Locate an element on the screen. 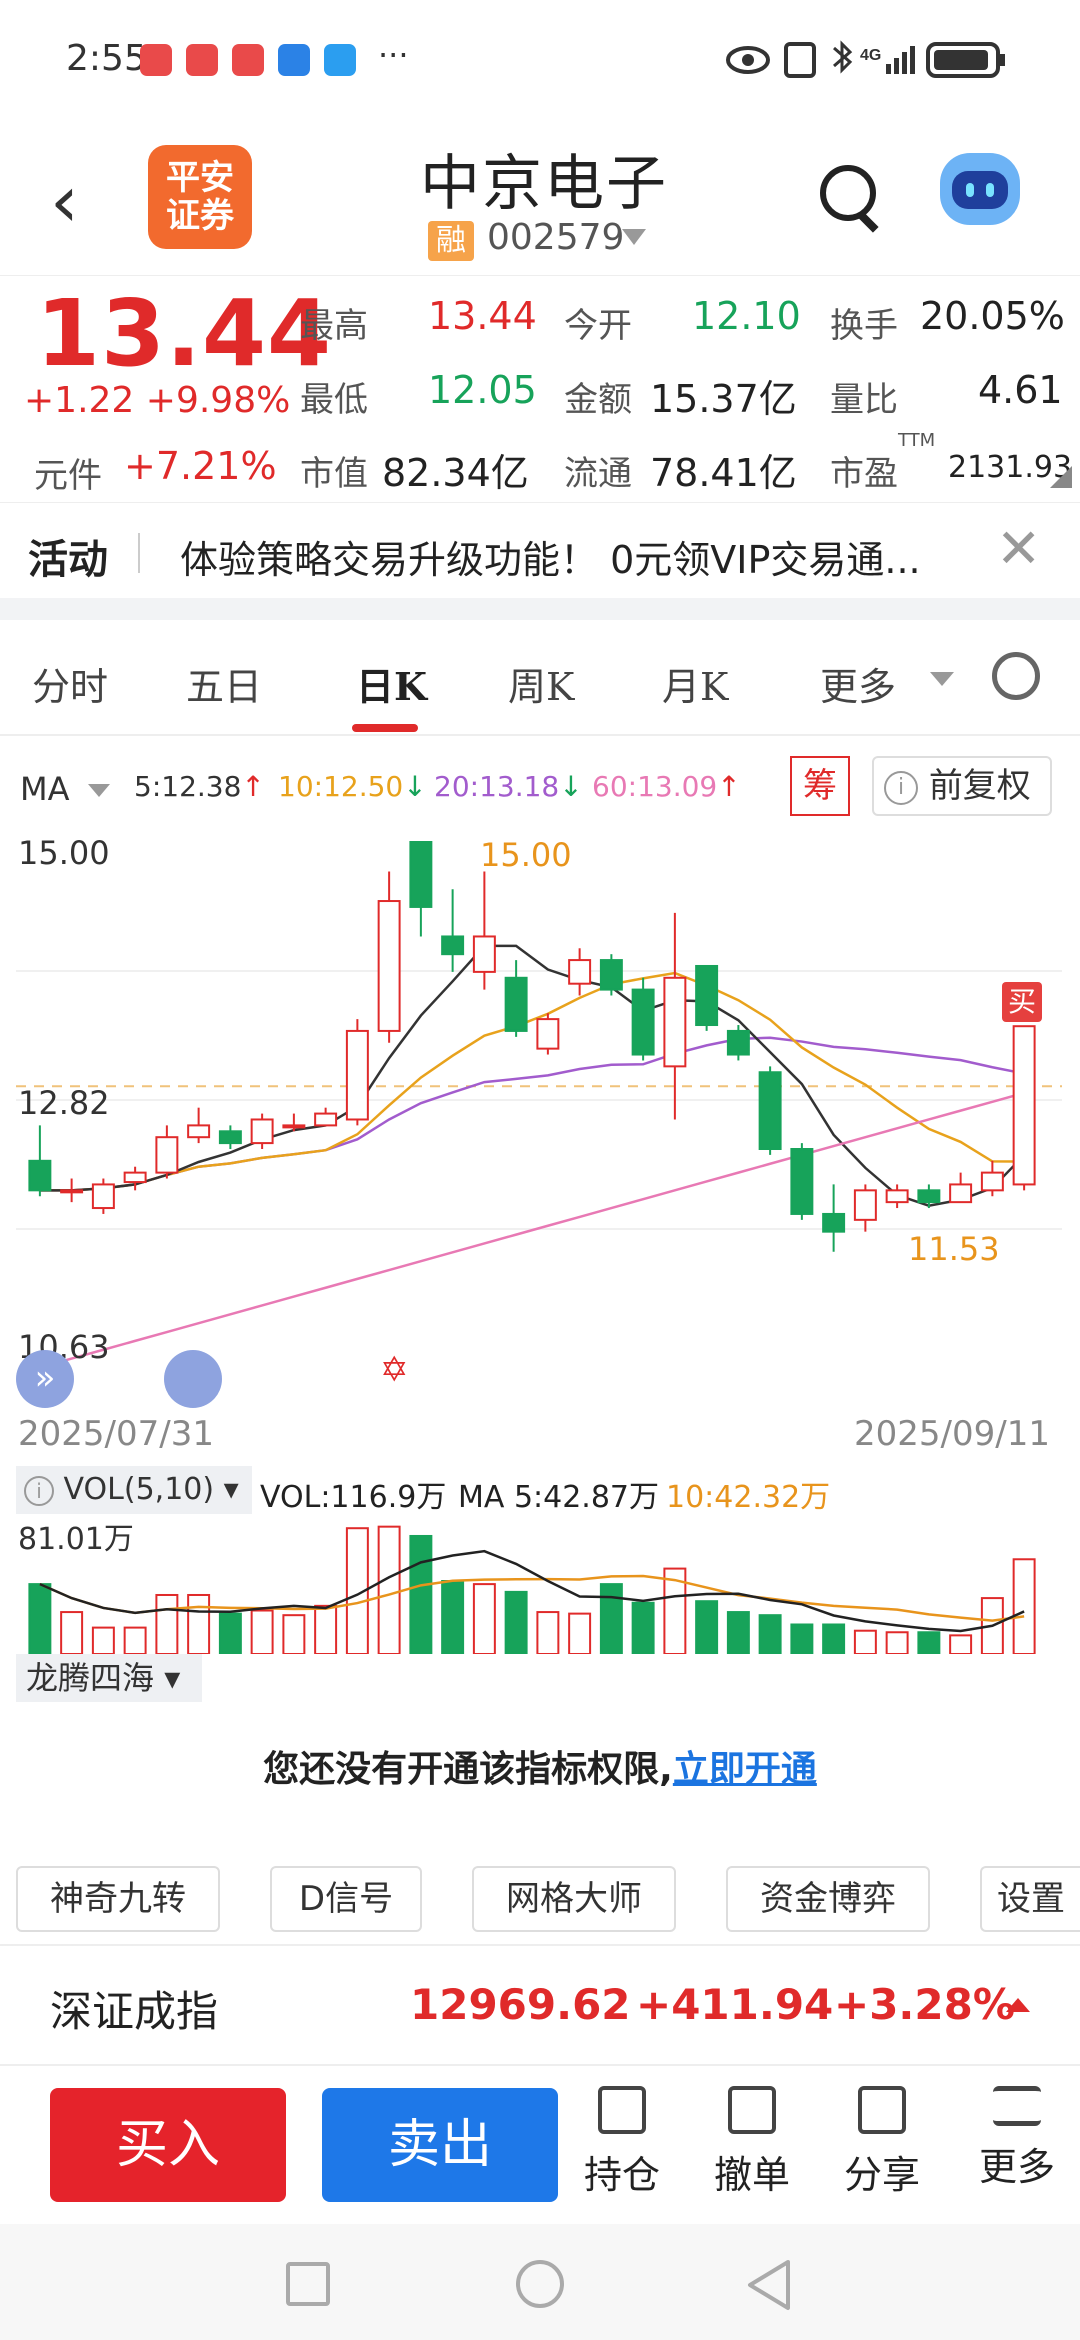 This screenshot has width=1080, height=2340. search-icon is located at coordinates (848, 193).